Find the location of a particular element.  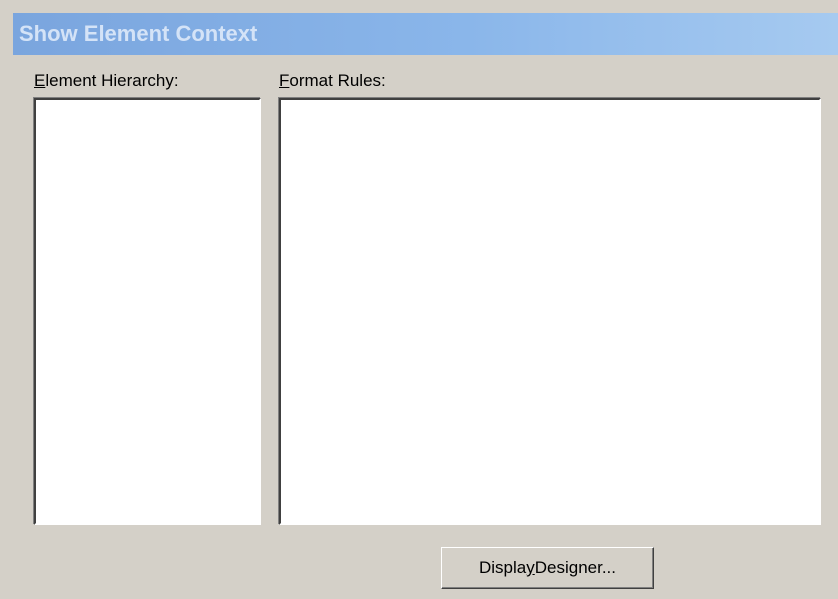

display-designer-label-accel: y is located at coordinates (530, 567).